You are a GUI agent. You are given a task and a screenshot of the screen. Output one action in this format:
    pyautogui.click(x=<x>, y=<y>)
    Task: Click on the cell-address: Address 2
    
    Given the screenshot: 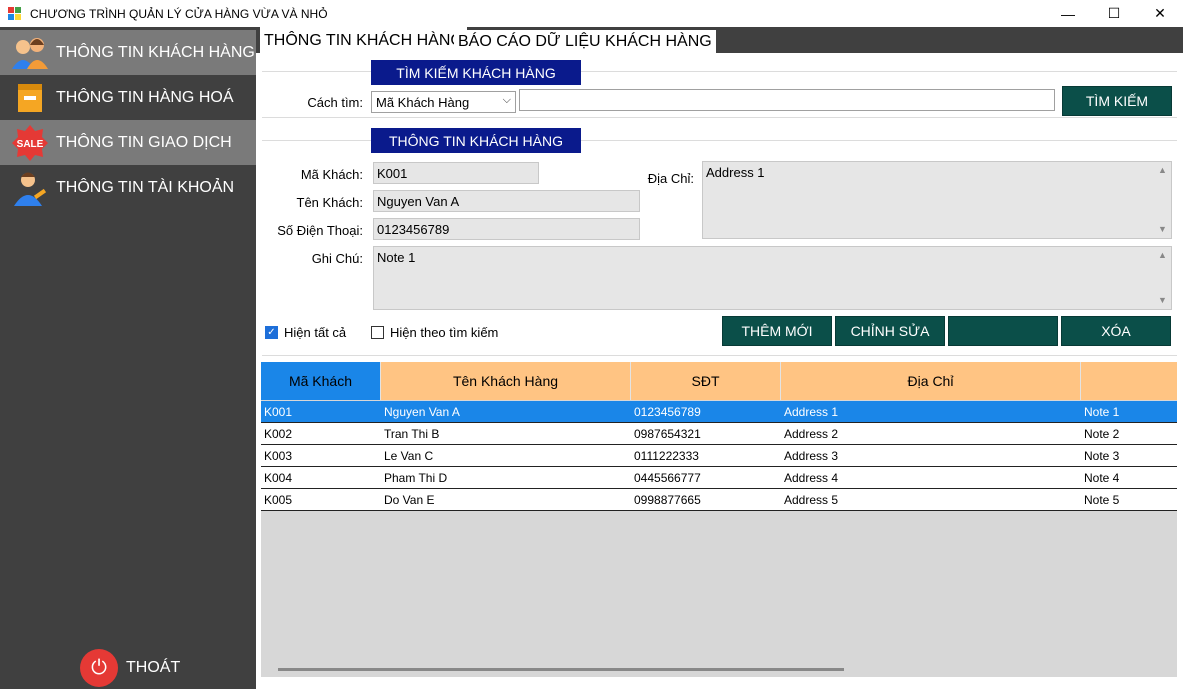 What is the action you would take?
    pyautogui.click(x=811, y=434)
    